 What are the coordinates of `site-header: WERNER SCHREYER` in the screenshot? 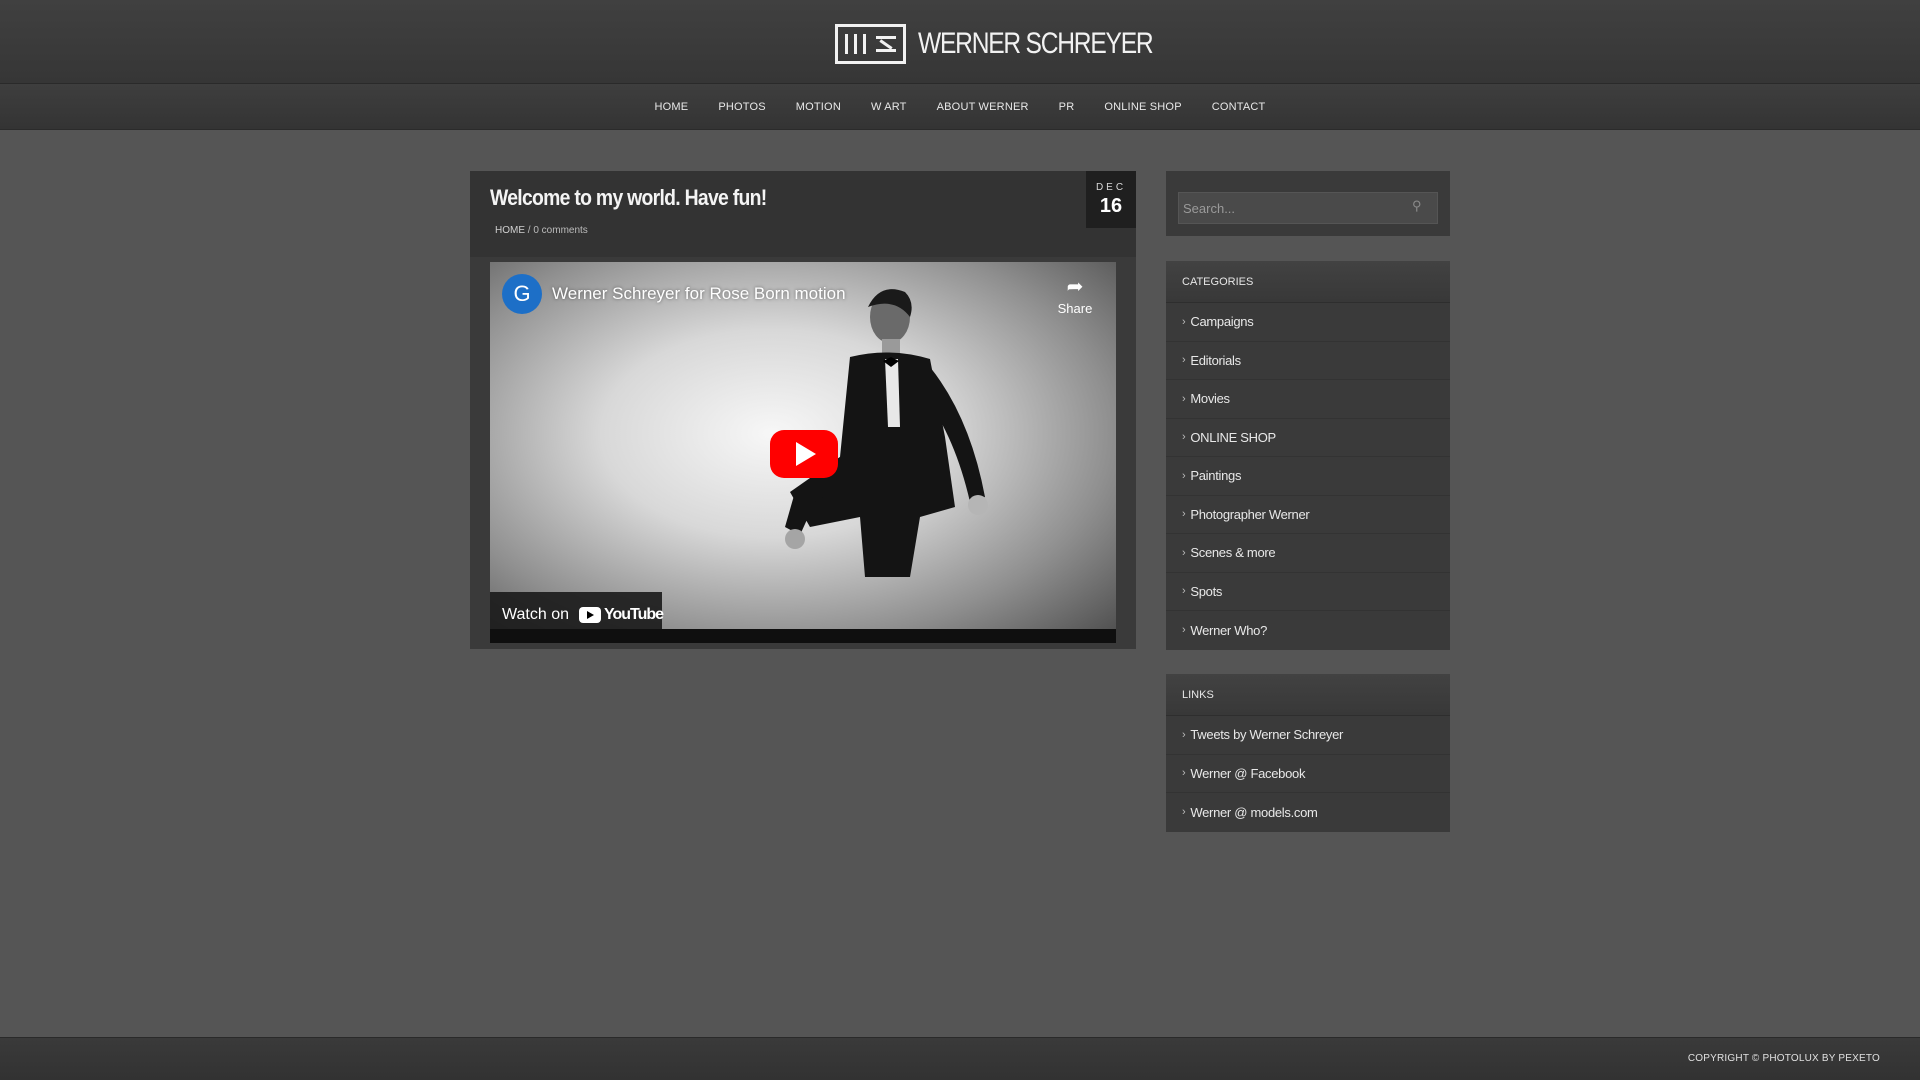 It's located at (960, 42).